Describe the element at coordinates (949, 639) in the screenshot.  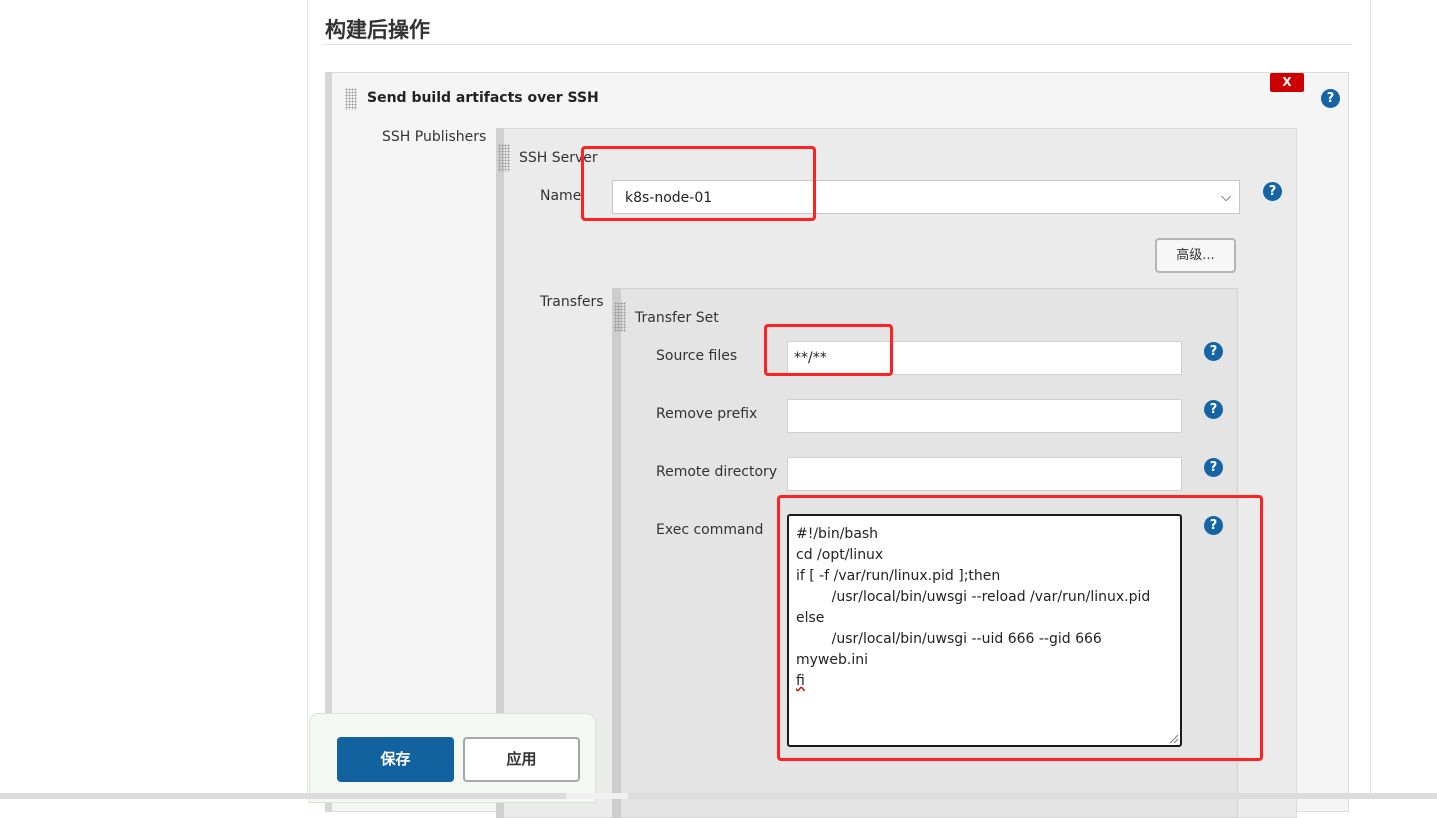
I see `code-line: /usr/local/bin/uwsgi --uid 666 --gid 666` at that location.